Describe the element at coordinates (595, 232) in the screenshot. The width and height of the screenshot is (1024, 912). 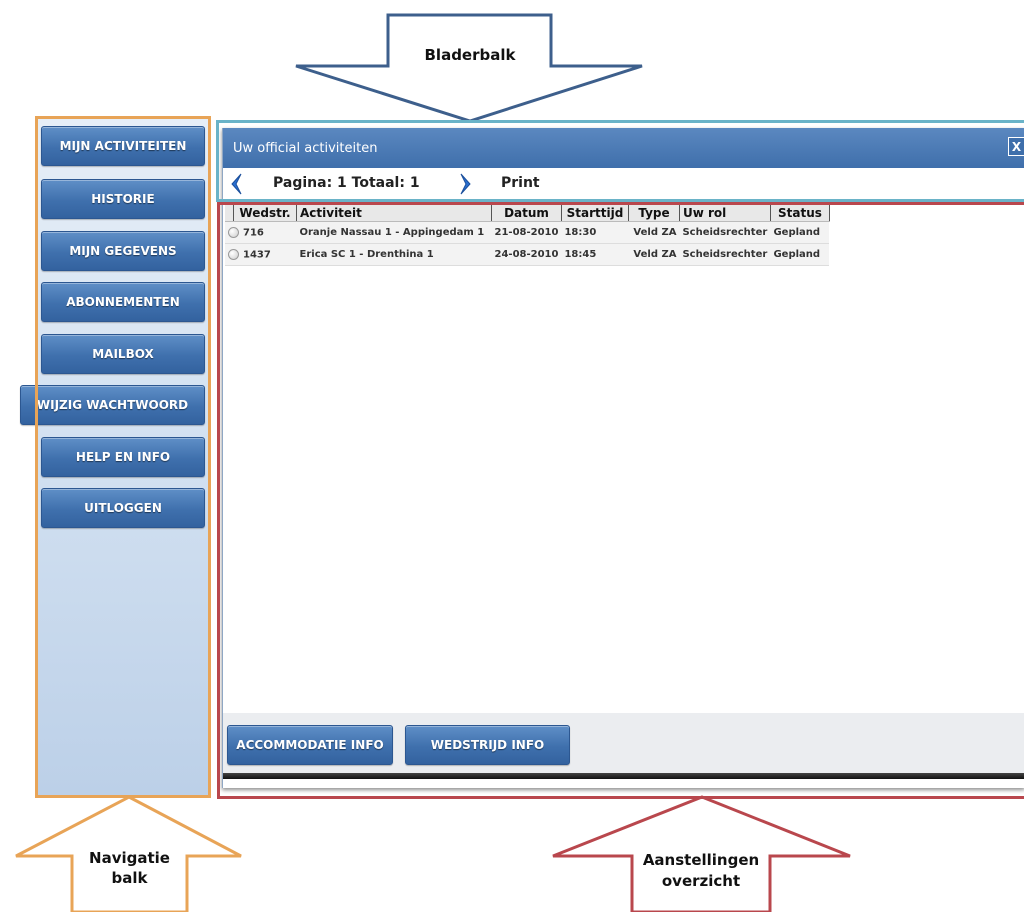
I see `table-cell-starttijd: 18:30` at that location.